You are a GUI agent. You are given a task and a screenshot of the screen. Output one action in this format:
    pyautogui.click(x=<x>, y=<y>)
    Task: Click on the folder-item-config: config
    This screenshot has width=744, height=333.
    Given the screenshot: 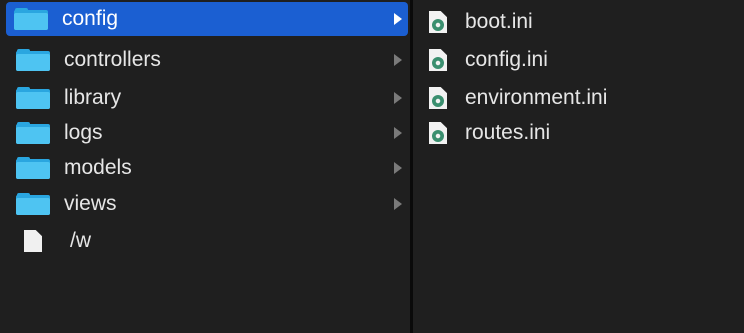 What is the action you would take?
    pyautogui.click(x=207, y=19)
    